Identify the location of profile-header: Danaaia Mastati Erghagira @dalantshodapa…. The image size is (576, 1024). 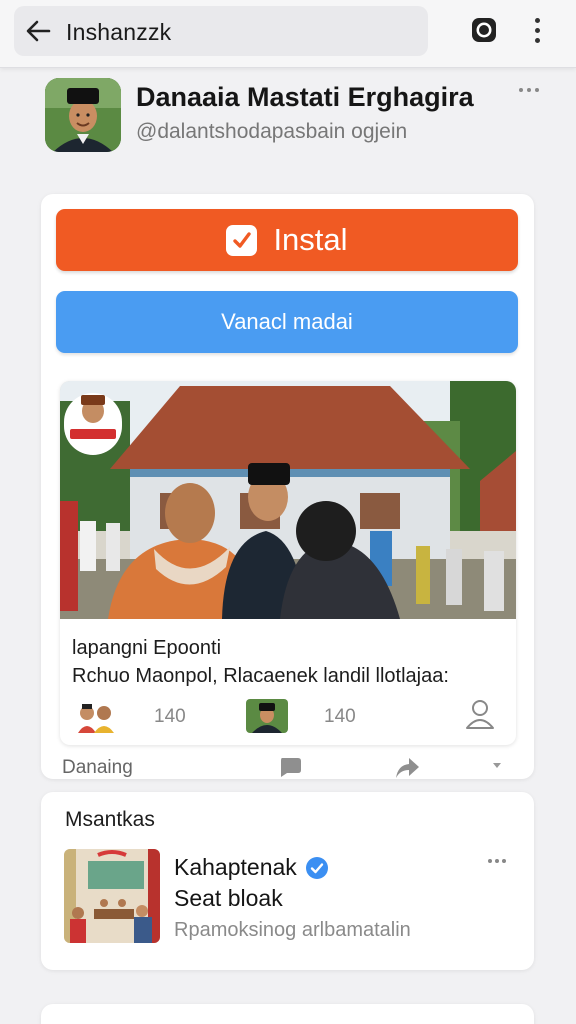
(288, 123).